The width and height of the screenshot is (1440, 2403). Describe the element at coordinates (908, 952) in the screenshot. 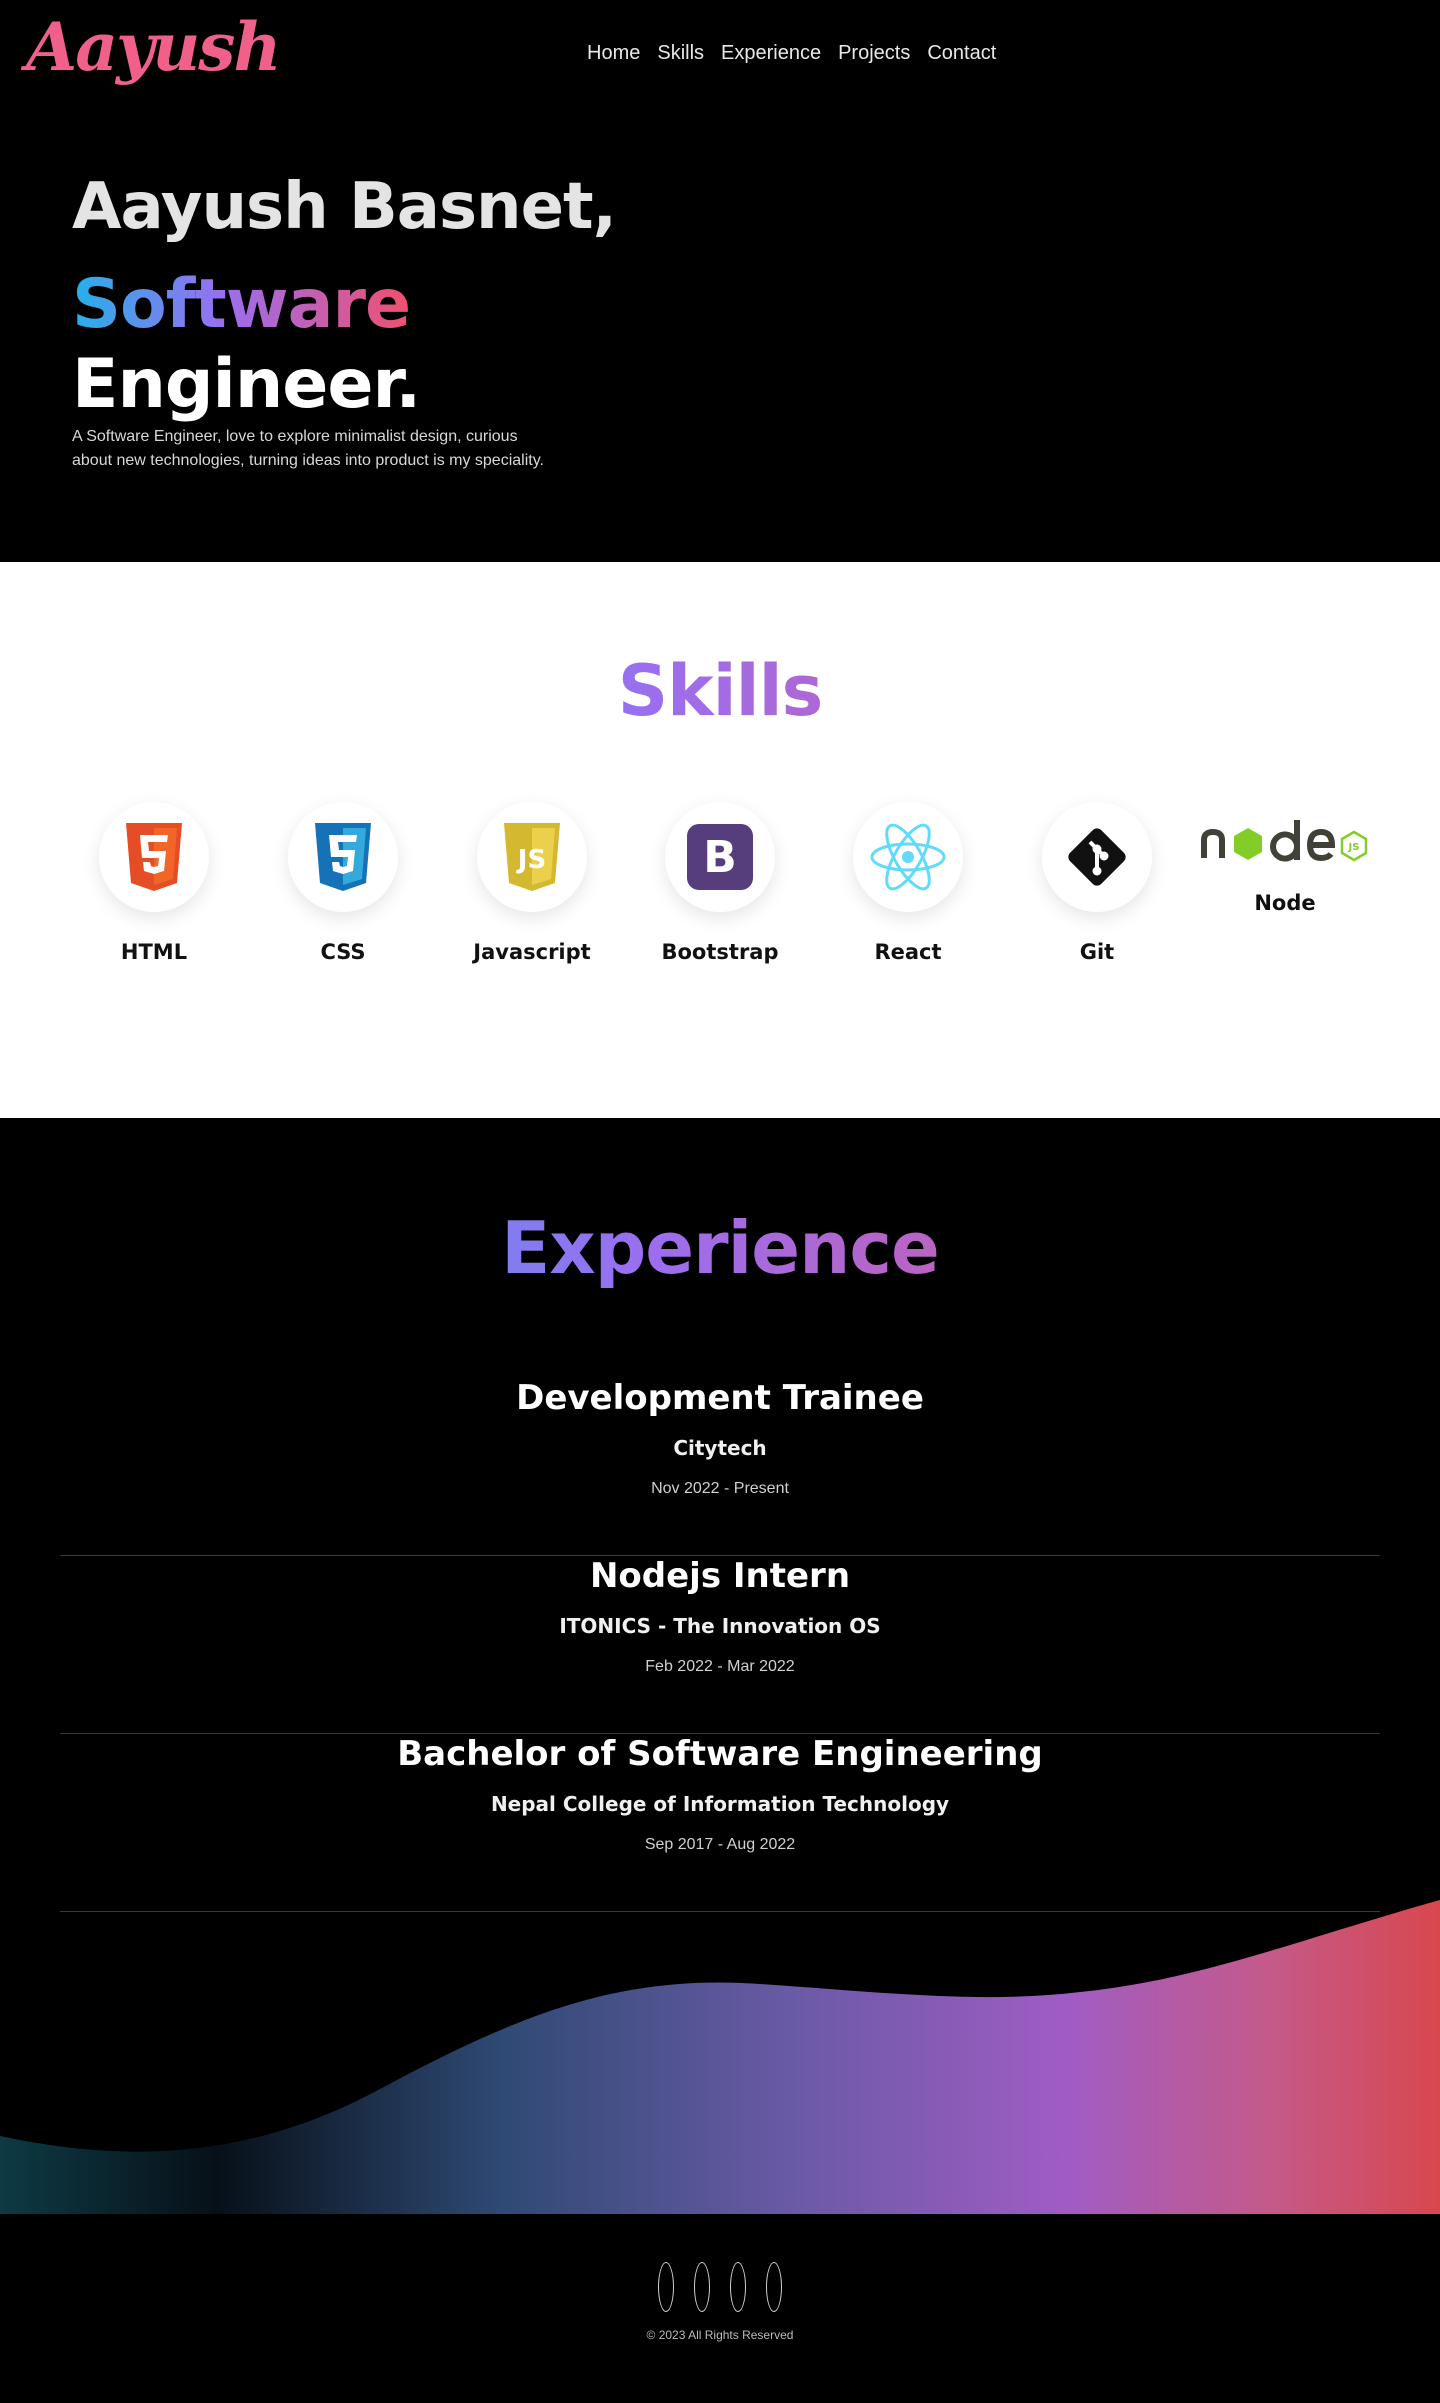

I see `skill-label: React` at that location.